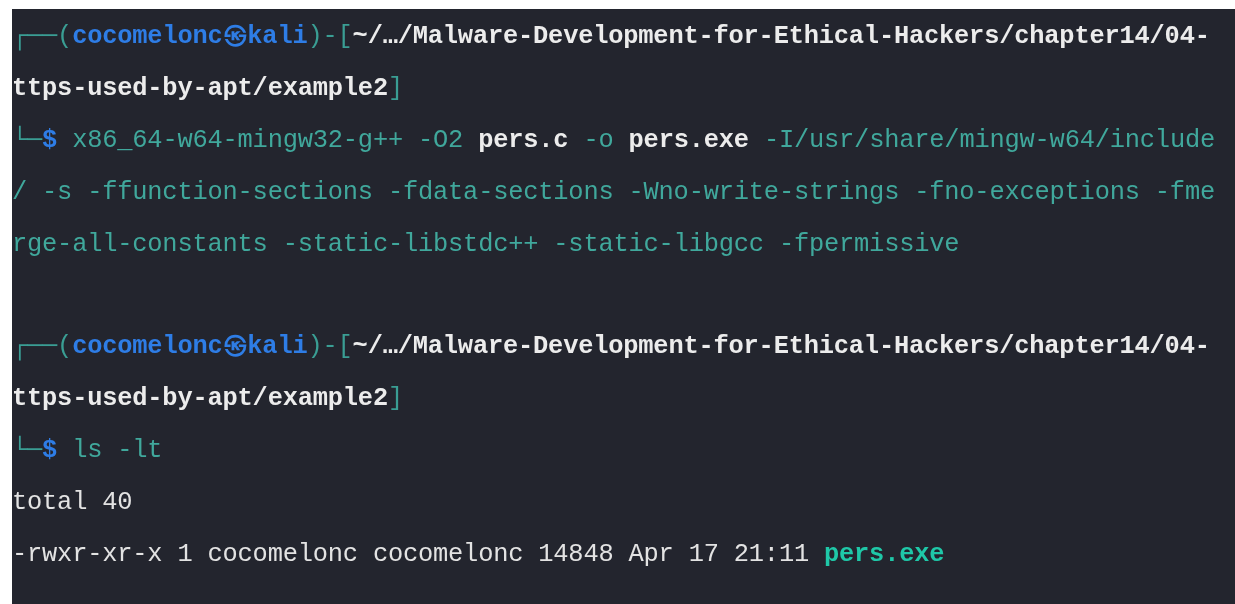 This screenshot has height=604, width=1235. I want to click on terminal-line: total 40, so click(72, 503).